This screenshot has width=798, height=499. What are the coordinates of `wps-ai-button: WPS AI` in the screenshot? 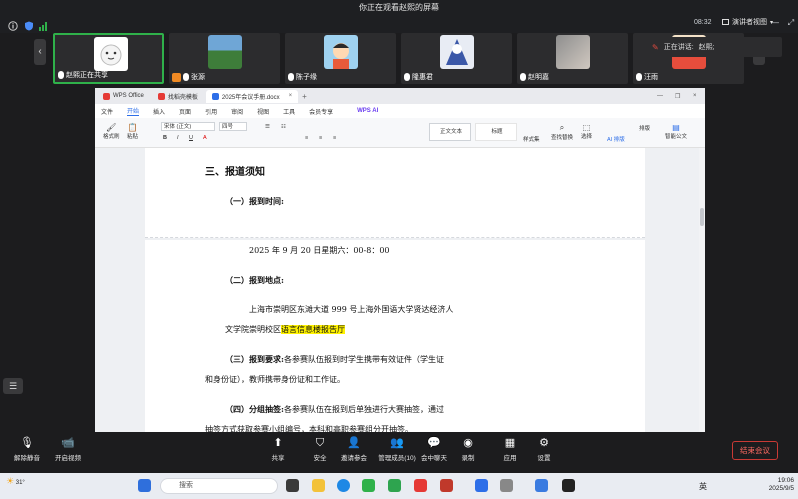 It's located at (360, 111).